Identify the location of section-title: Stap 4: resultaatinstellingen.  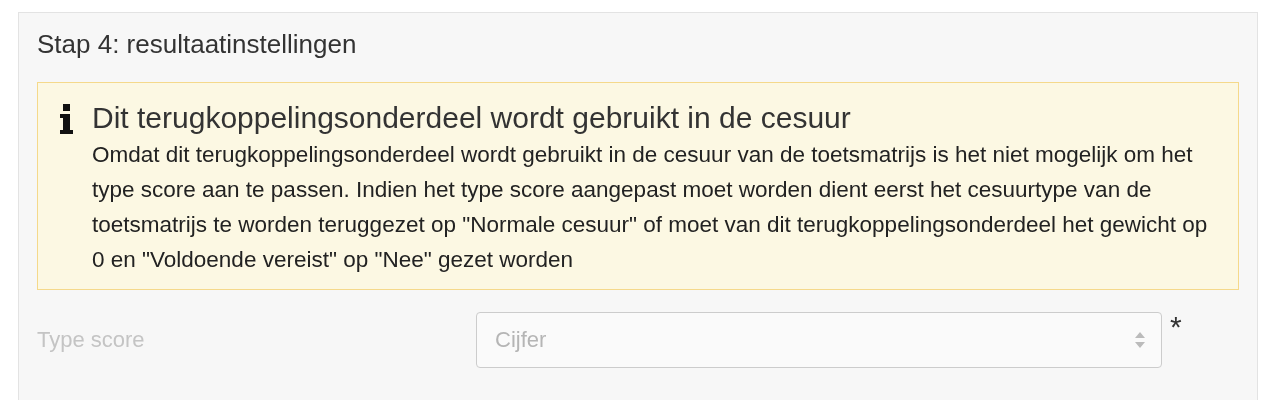
(197, 44).